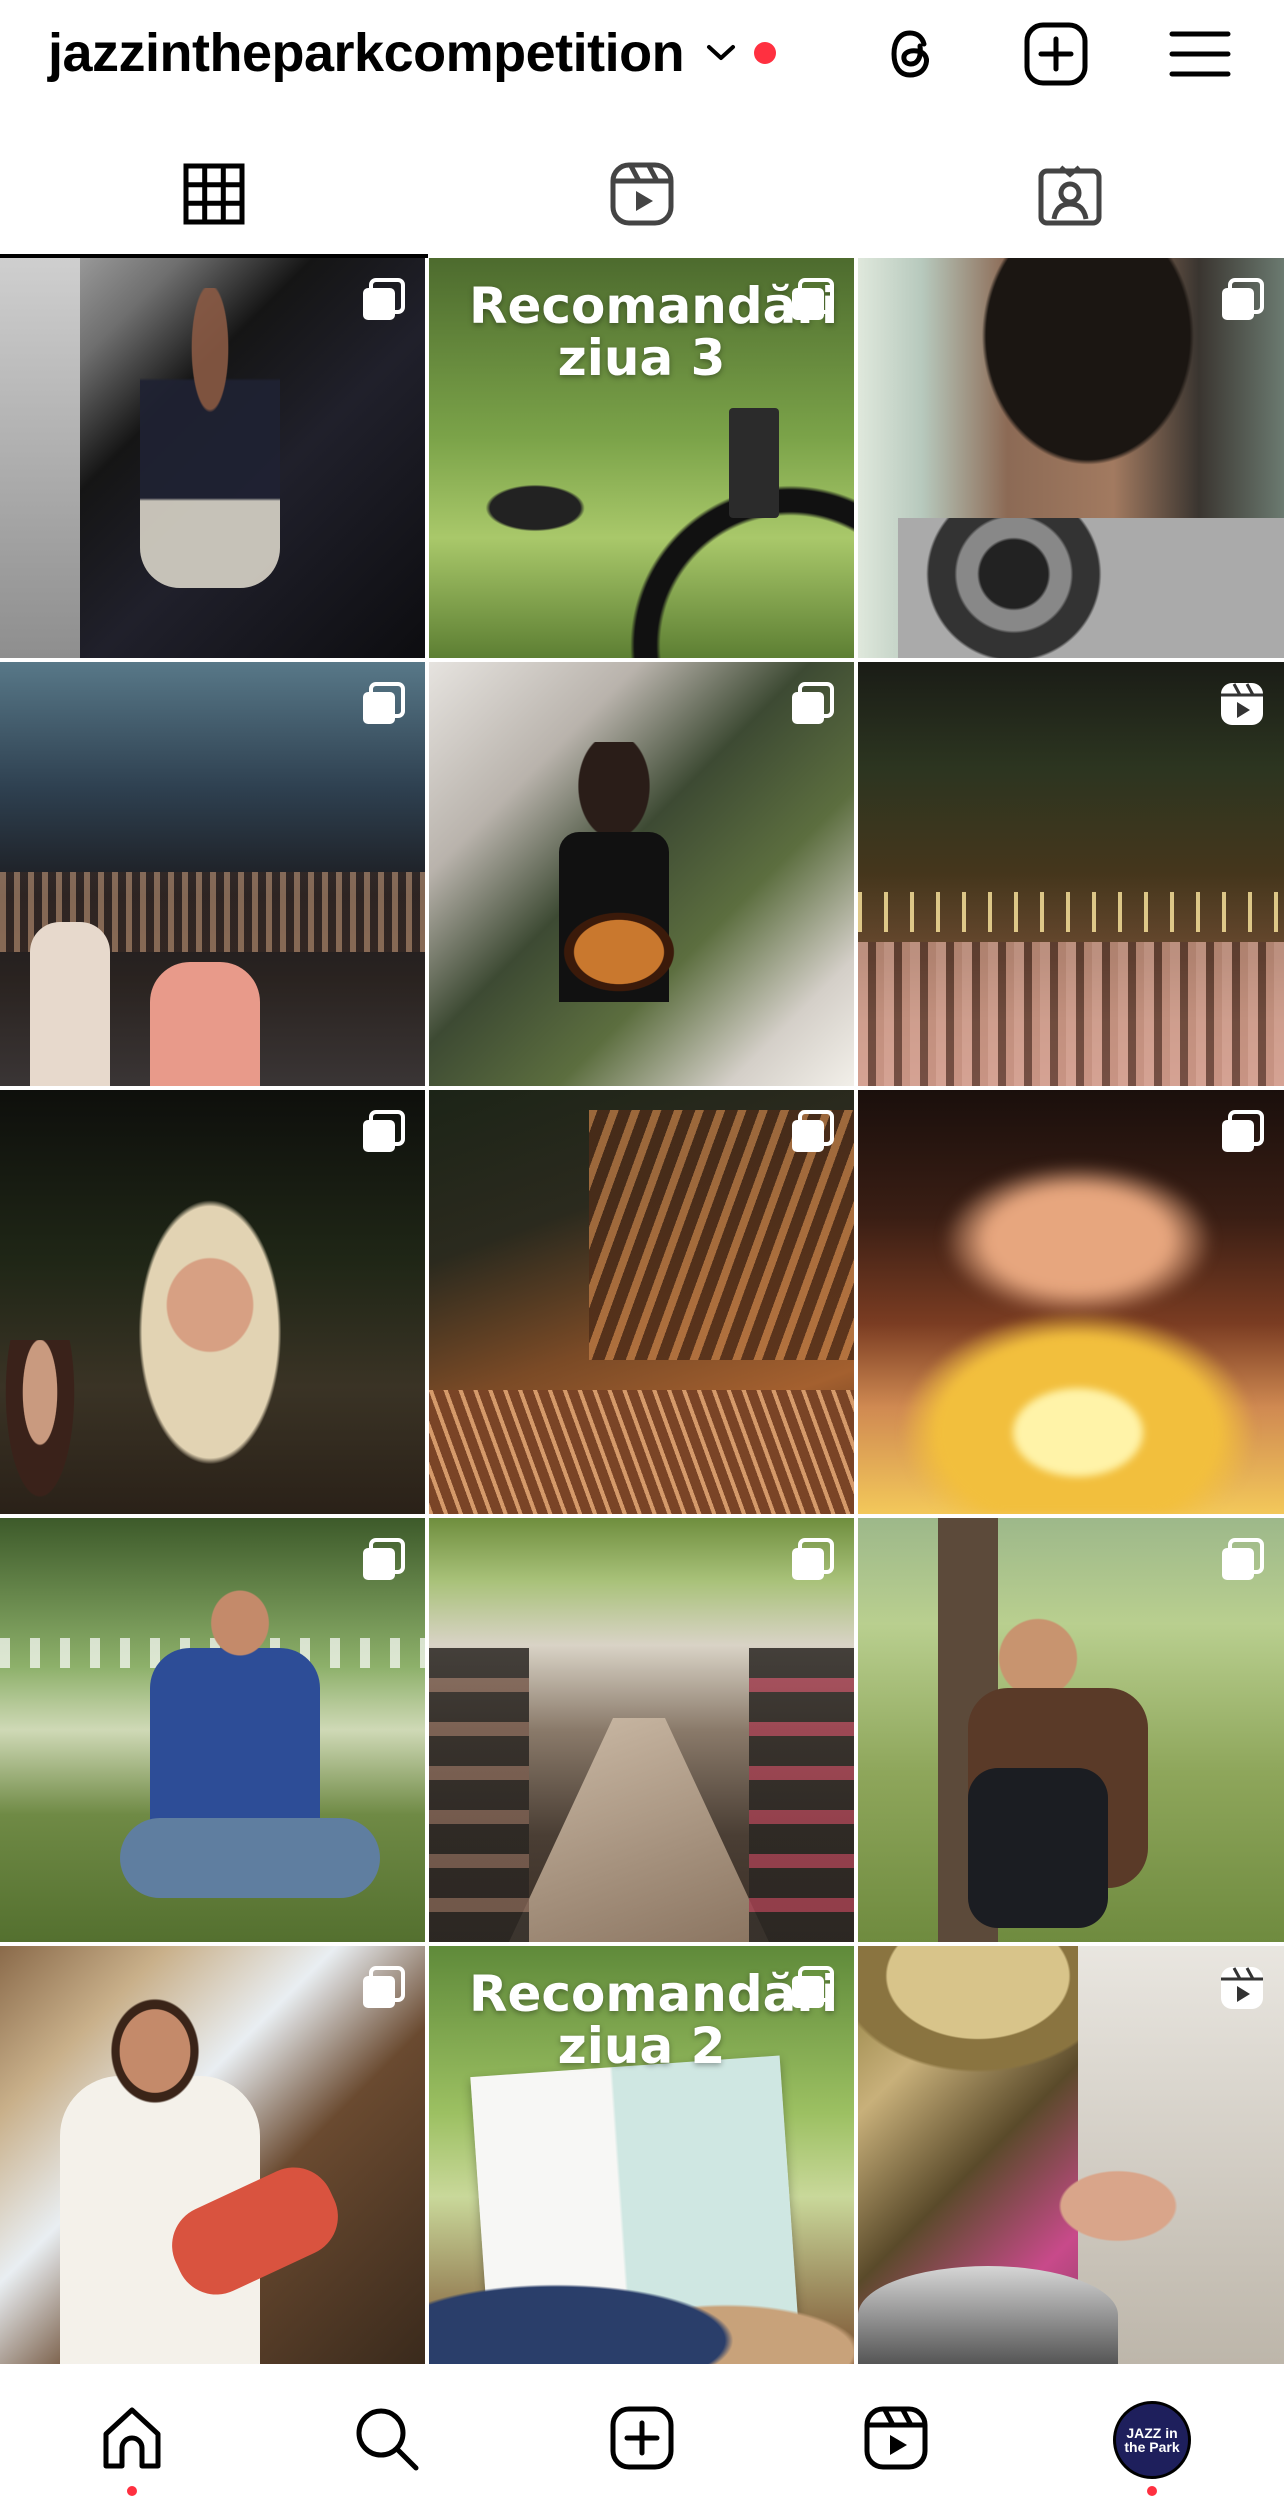  Describe the element at coordinates (1056, 54) in the screenshot. I see `new-post-icon` at that location.